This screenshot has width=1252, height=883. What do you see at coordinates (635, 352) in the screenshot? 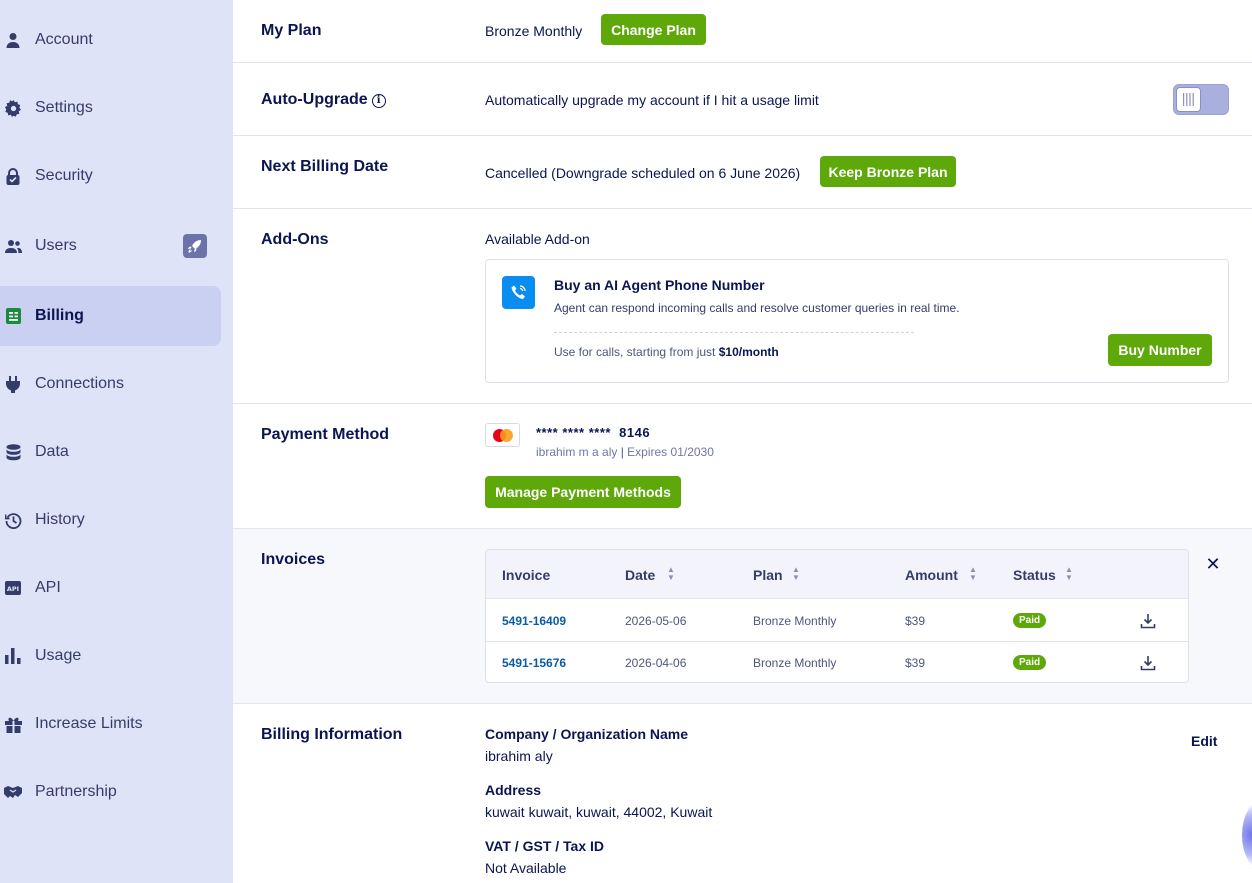
I see `addon-price-prefix: Use for calls, starting from just` at bounding box center [635, 352].